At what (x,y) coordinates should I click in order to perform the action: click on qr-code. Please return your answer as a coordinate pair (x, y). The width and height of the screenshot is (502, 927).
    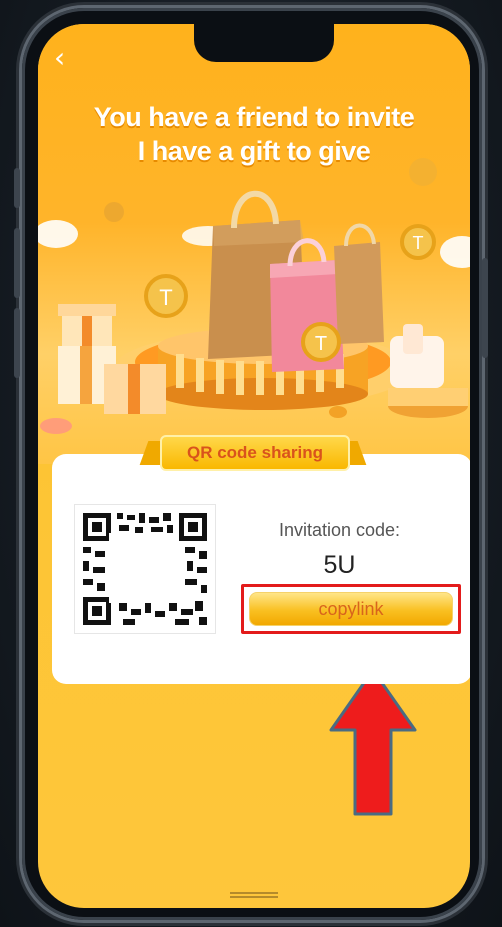
    Looking at the image, I should click on (145, 569).